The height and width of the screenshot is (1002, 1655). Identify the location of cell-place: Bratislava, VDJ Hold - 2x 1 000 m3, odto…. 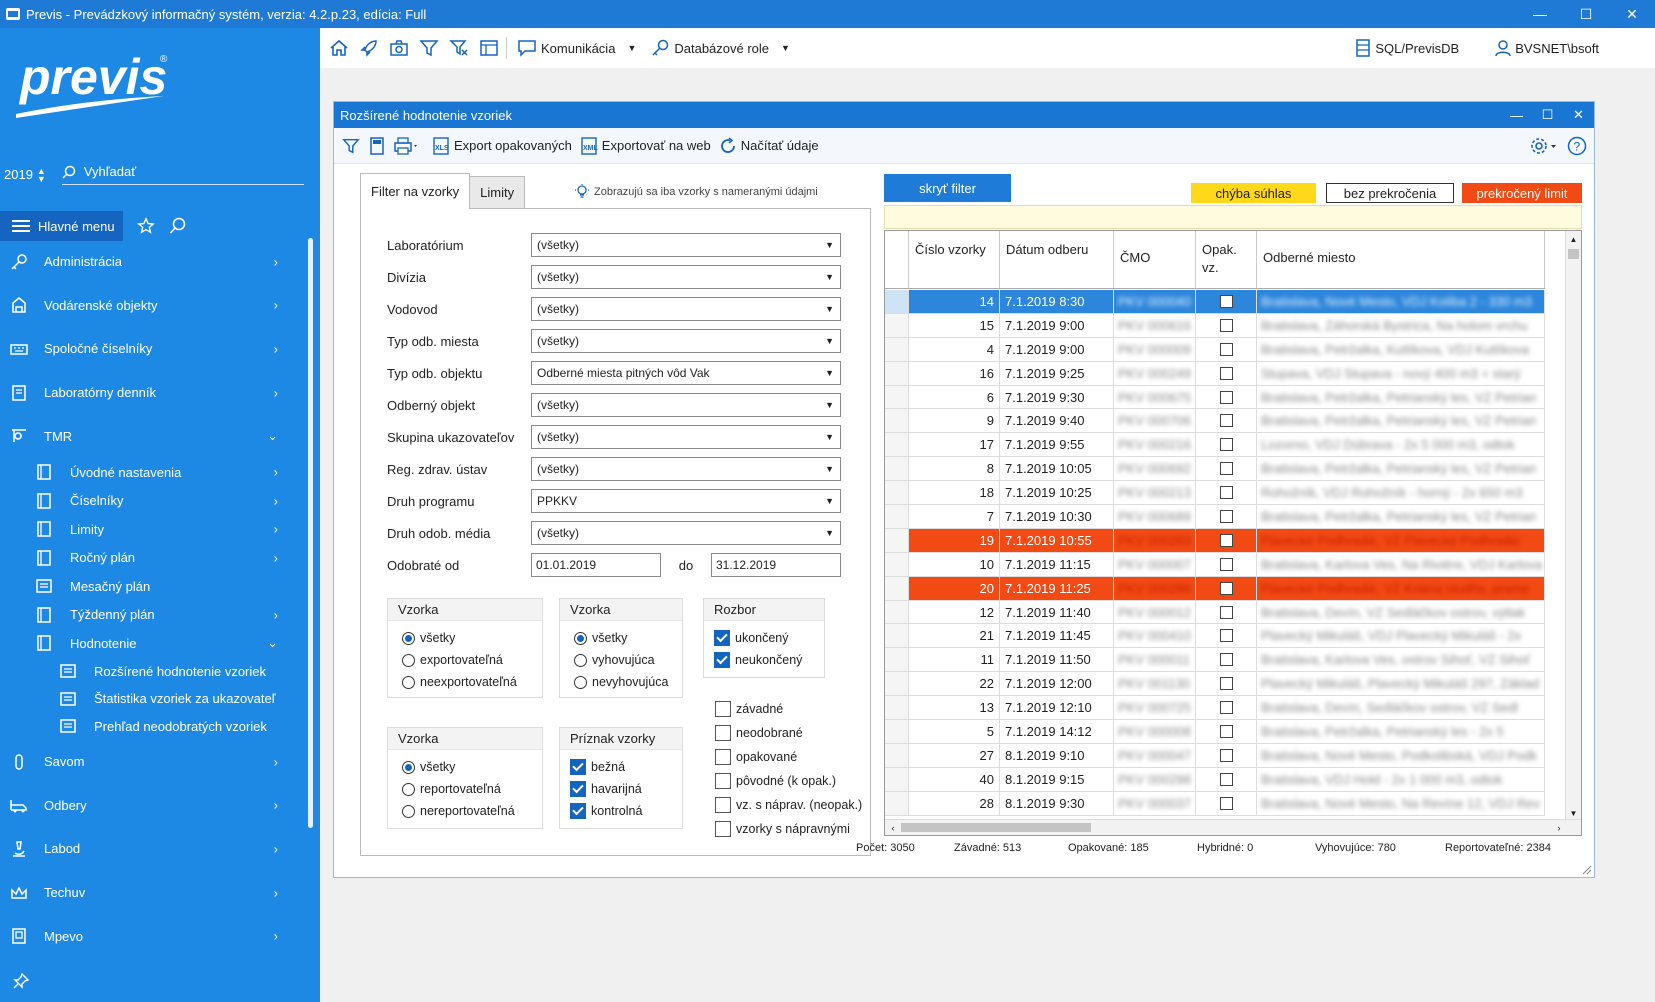
(1401, 779).